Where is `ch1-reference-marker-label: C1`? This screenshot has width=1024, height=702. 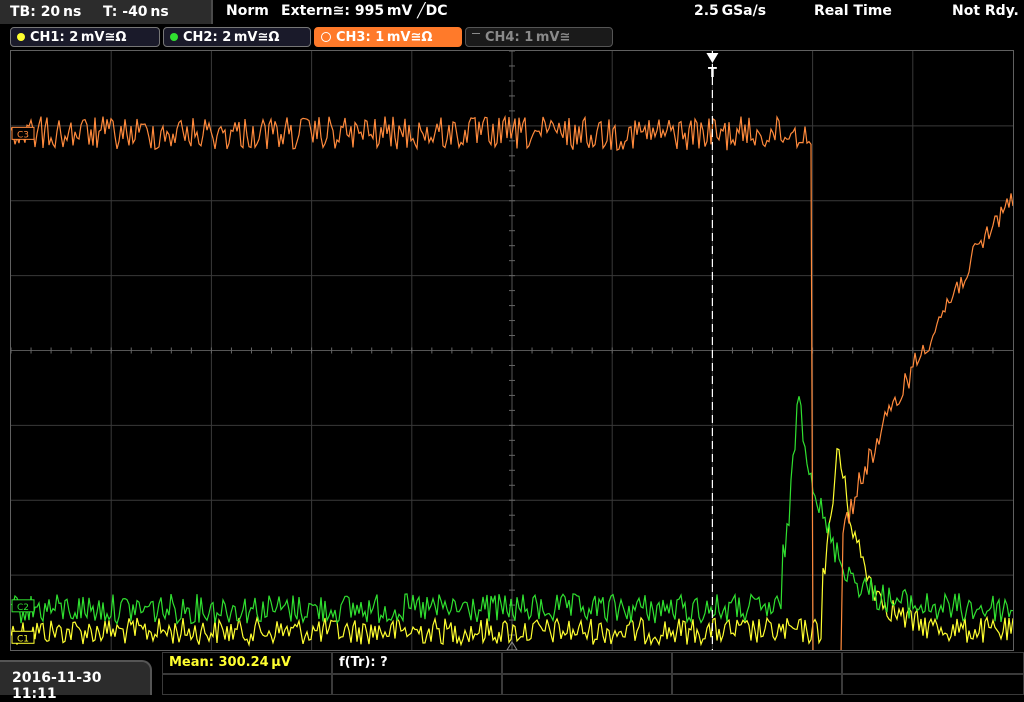
ch1-reference-marker-label: C1 is located at coordinates (23, 639).